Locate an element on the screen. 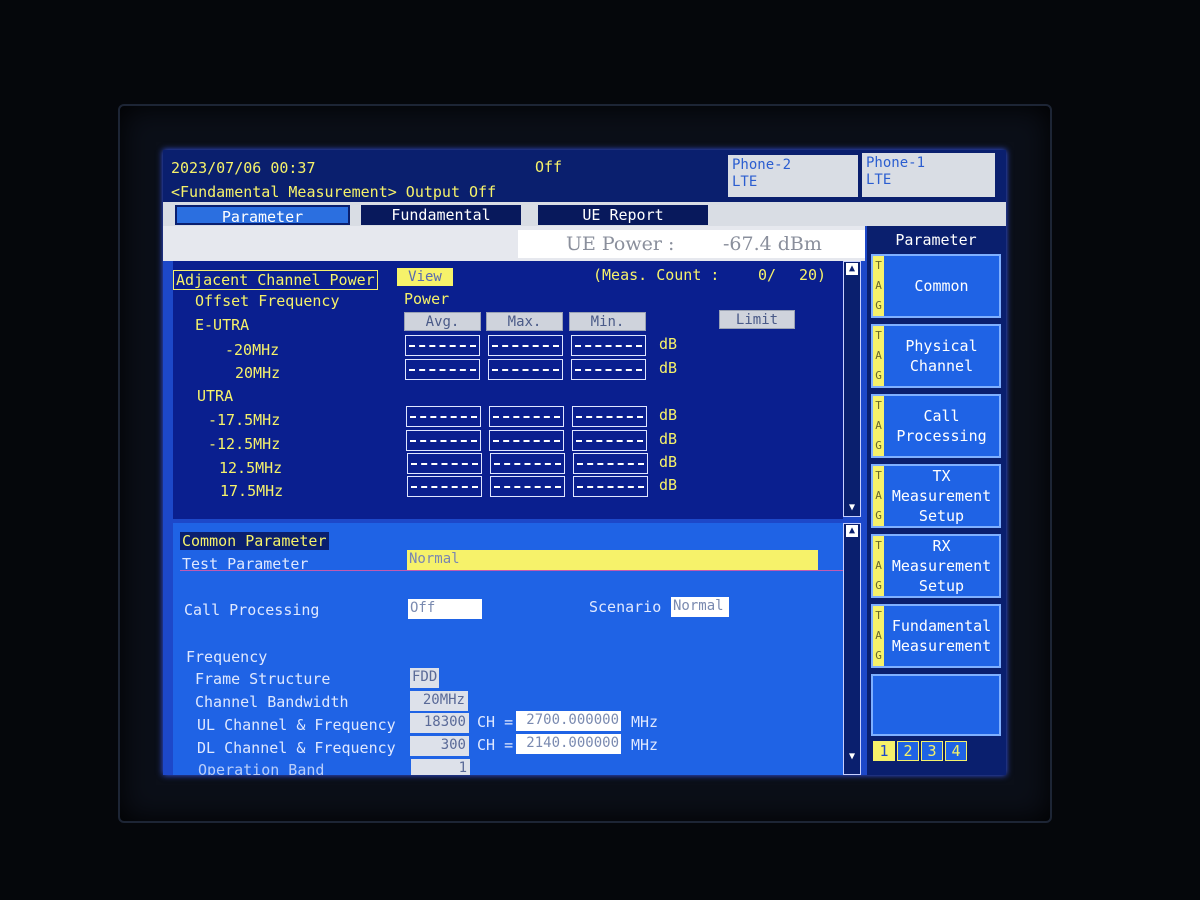 This screenshot has height=900, width=1200. softkey-call-processing: TAG Call Processing is located at coordinates (936, 426).